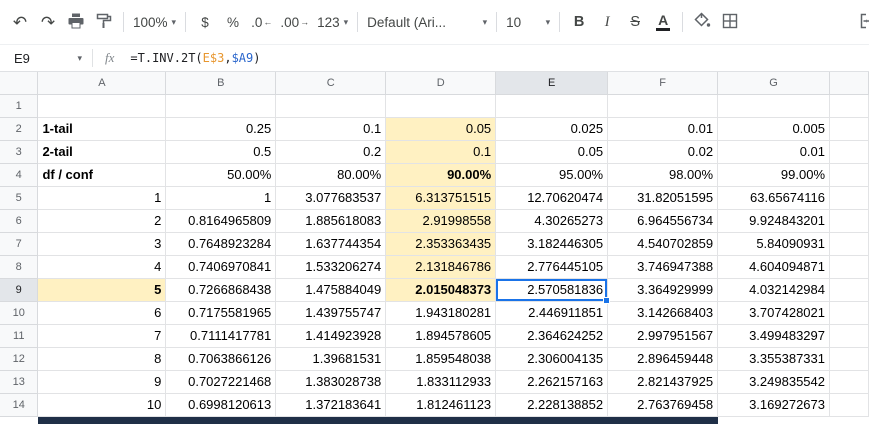  I want to click on cell-E4: 95.00%, so click(552, 175).